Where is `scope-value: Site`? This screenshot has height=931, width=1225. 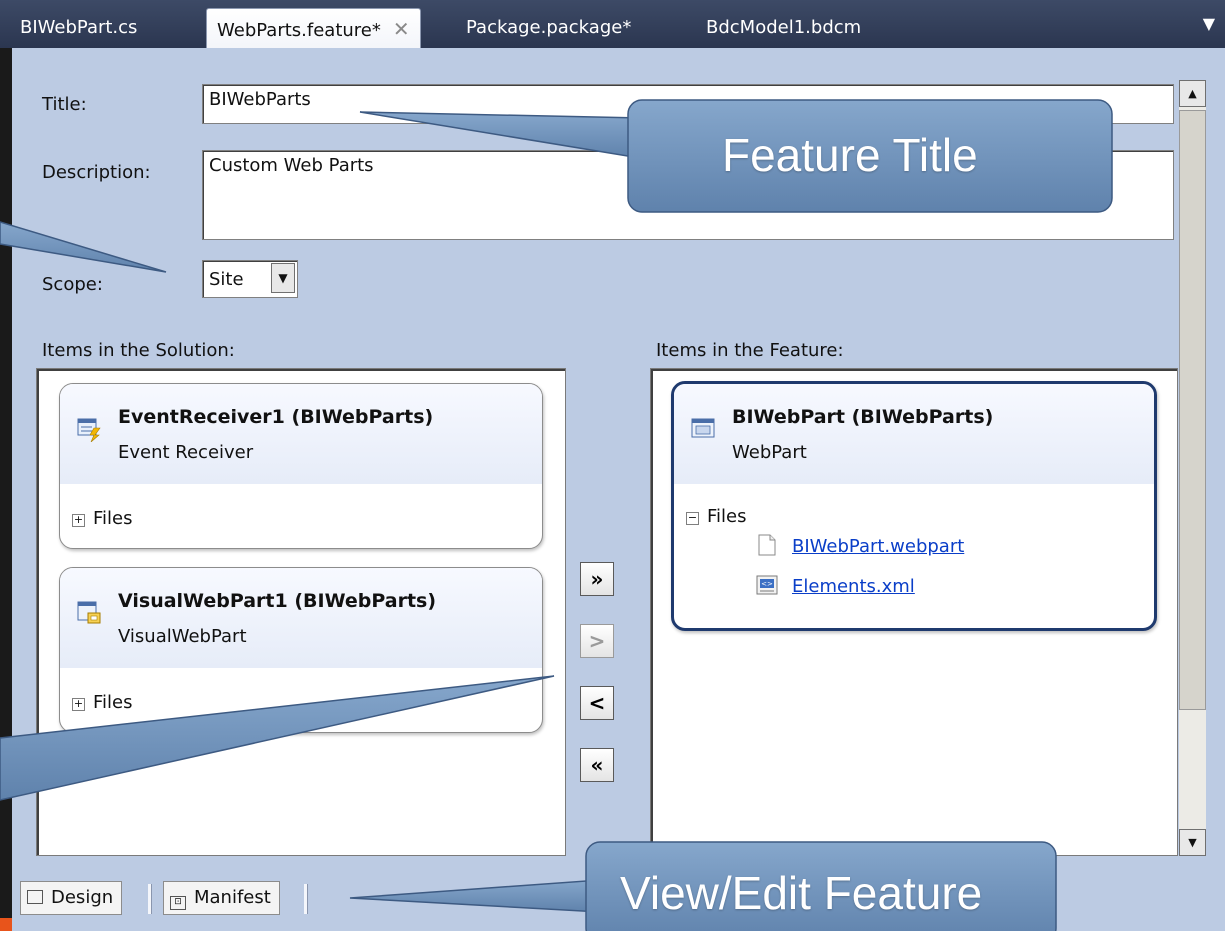 scope-value: Site is located at coordinates (226, 279).